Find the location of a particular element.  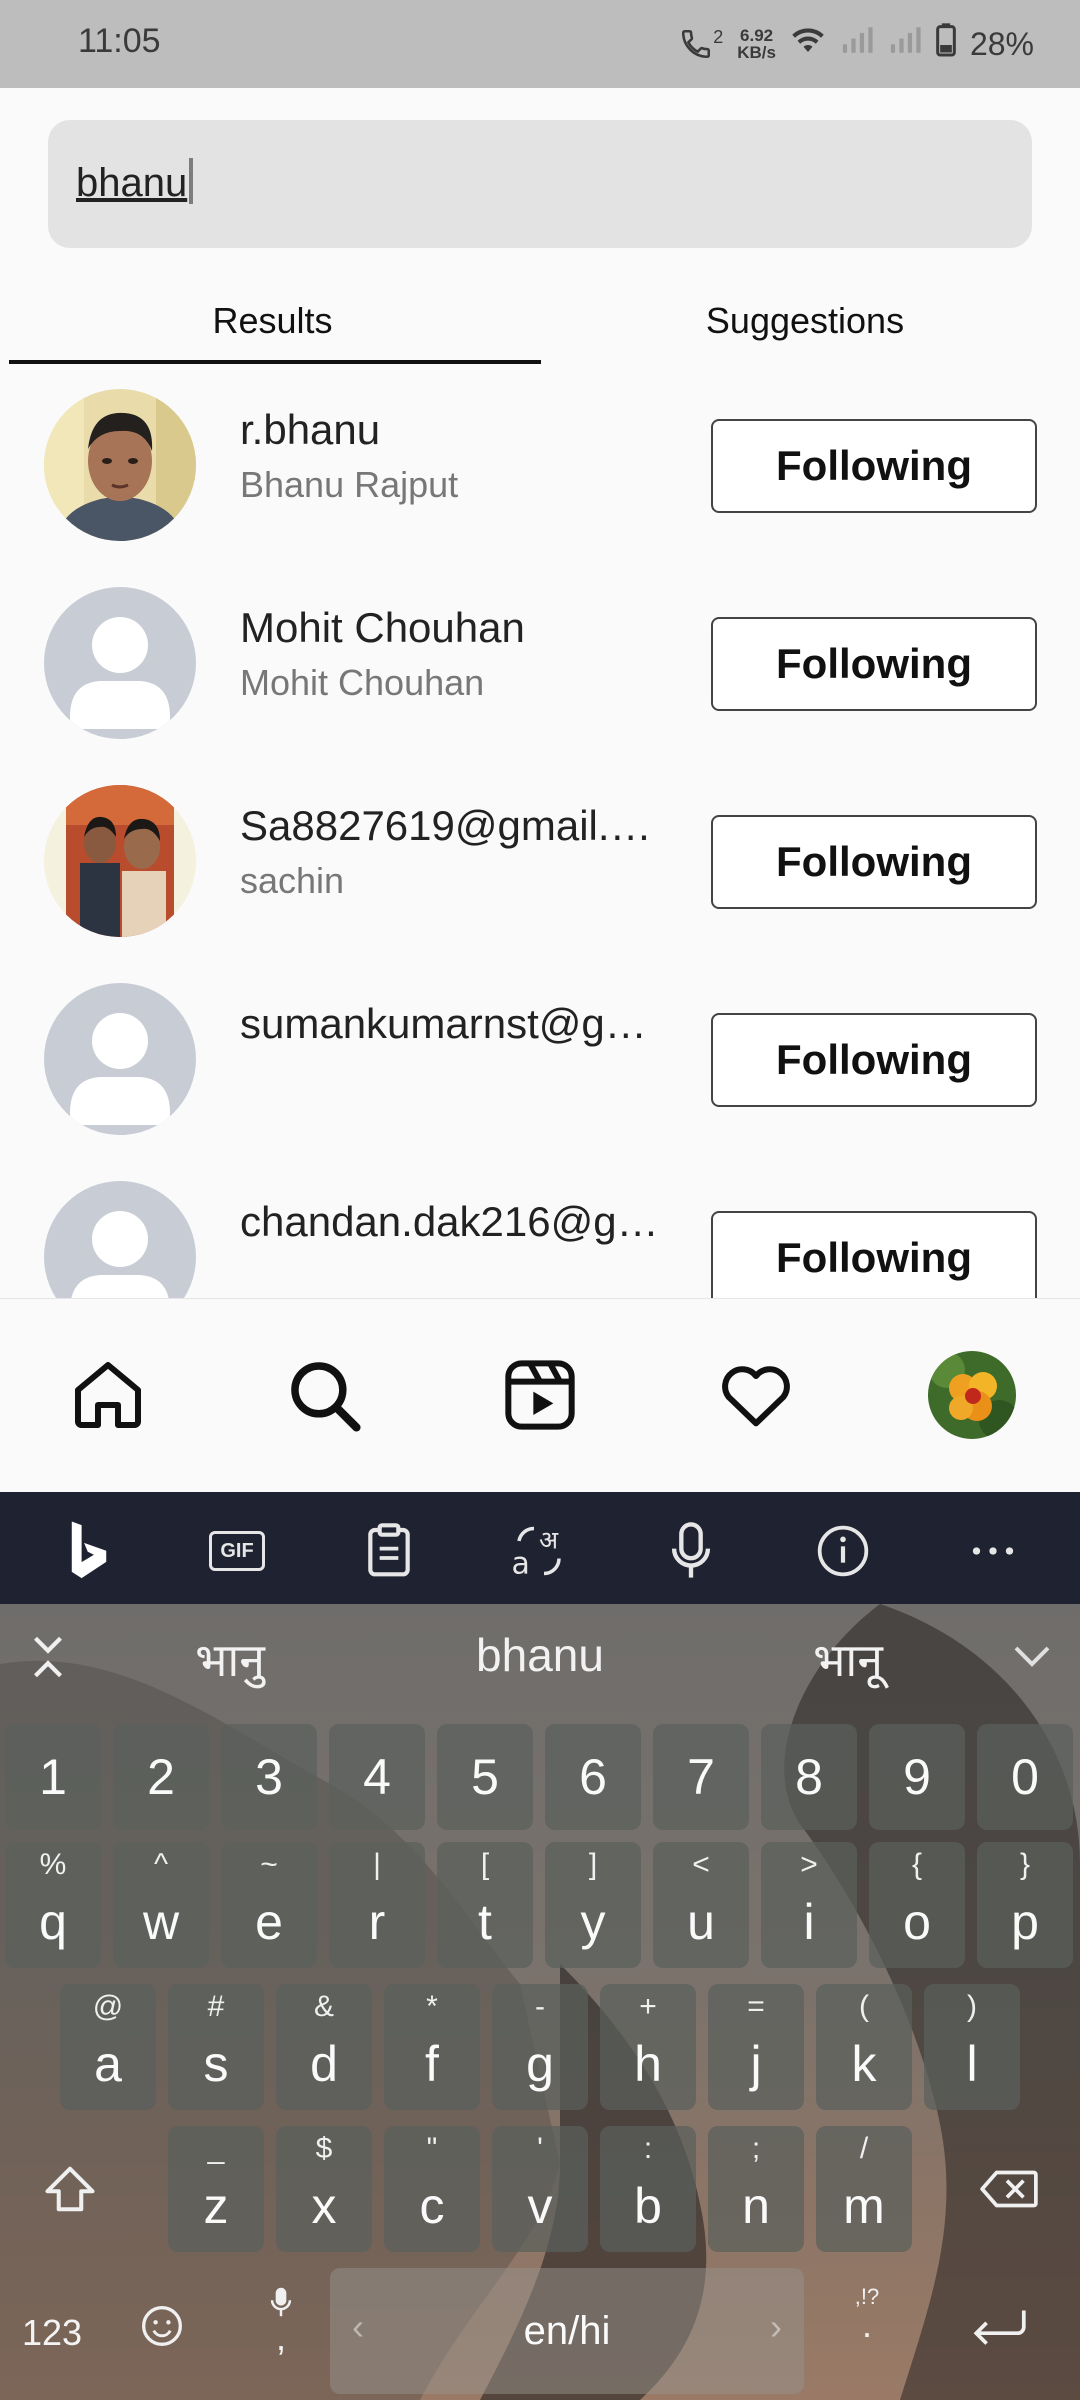

key-r: | r is located at coordinates (377, 1905).